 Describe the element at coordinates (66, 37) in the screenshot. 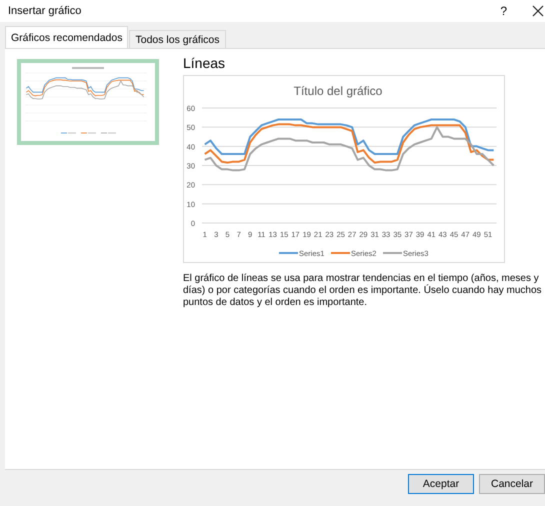

I see `tab: Gráficos recomendados` at that location.